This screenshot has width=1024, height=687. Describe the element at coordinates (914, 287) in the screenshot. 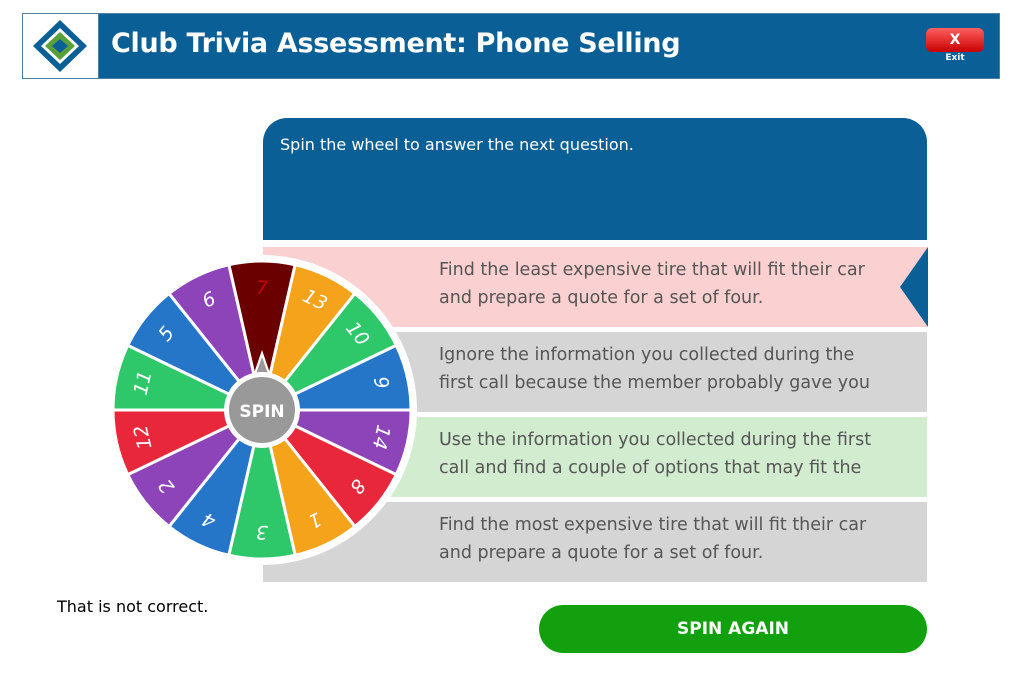

I see `selected-answer-pointer-icon` at that location.